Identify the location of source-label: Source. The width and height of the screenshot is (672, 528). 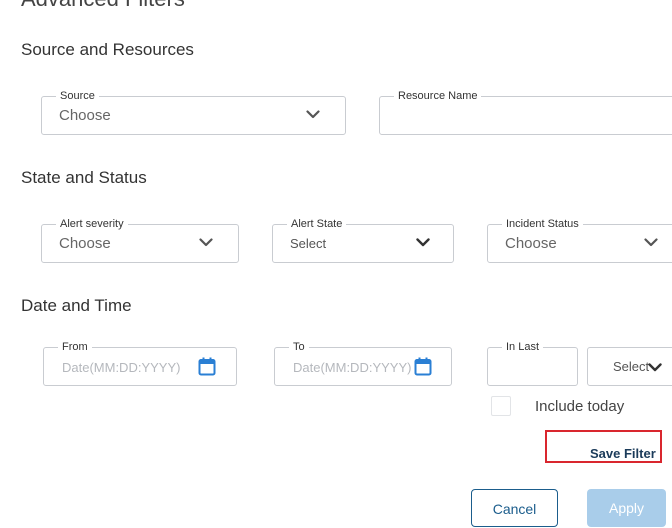
(77, 96).